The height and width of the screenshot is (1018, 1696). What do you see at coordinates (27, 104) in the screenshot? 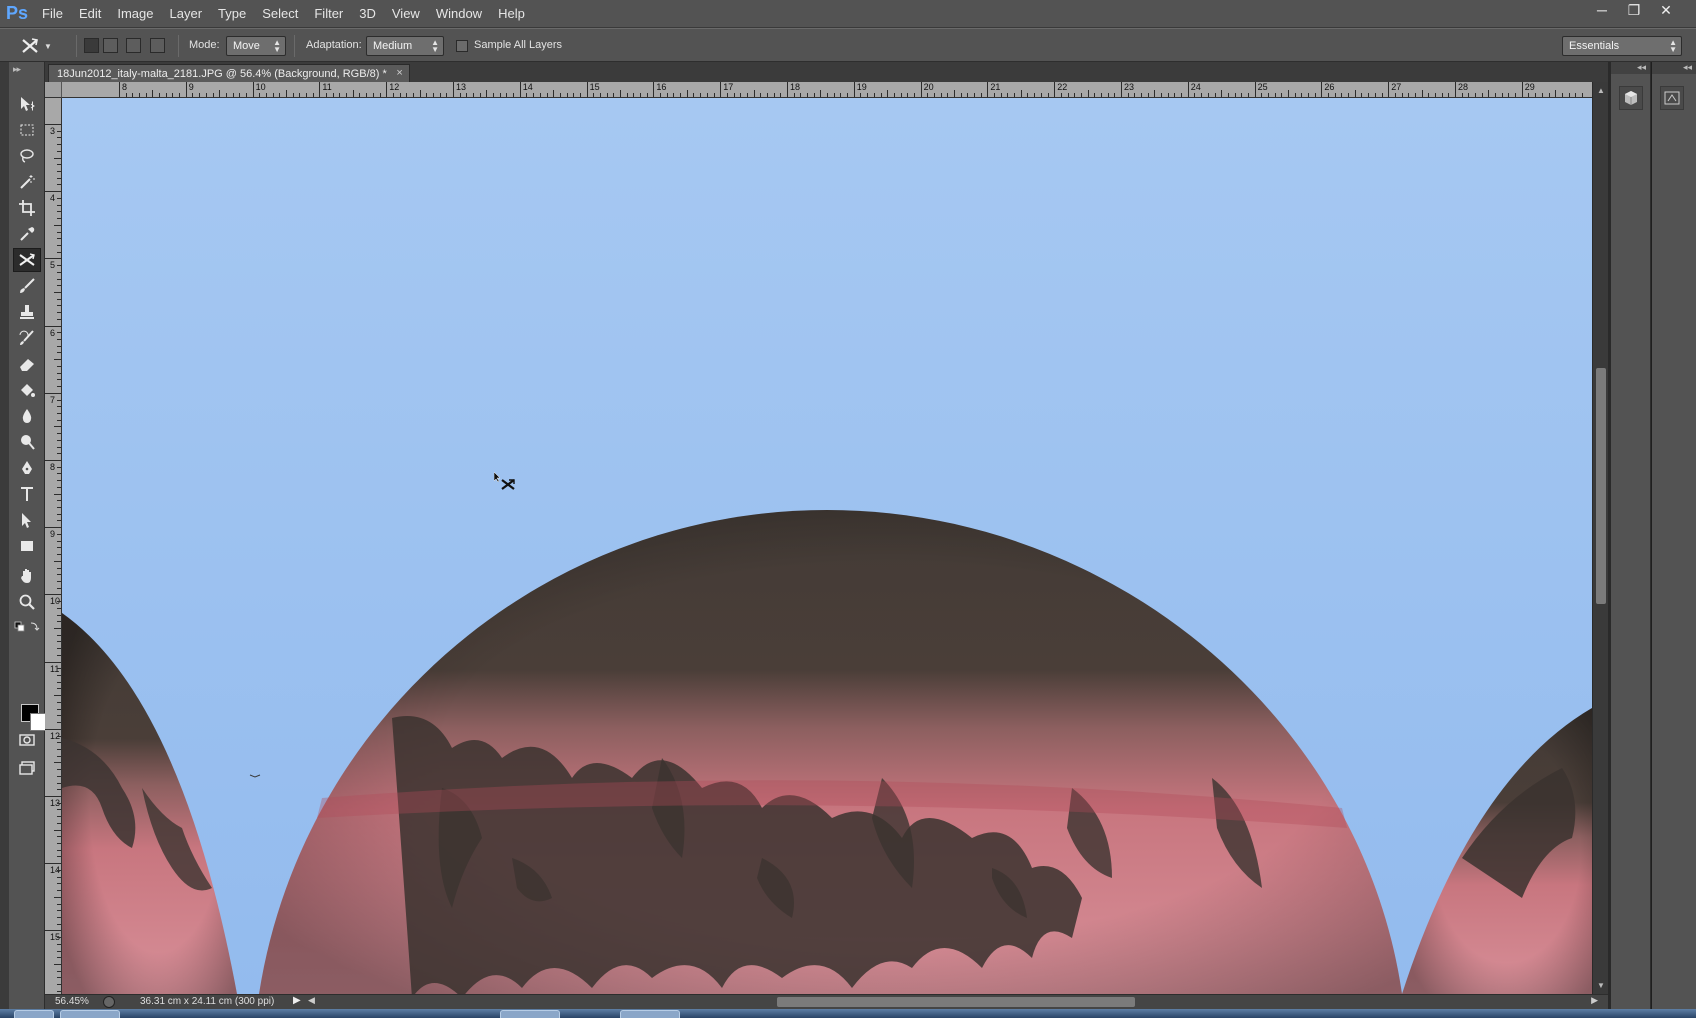
I see `move-tool-icon` at bounding box center [27, 104].